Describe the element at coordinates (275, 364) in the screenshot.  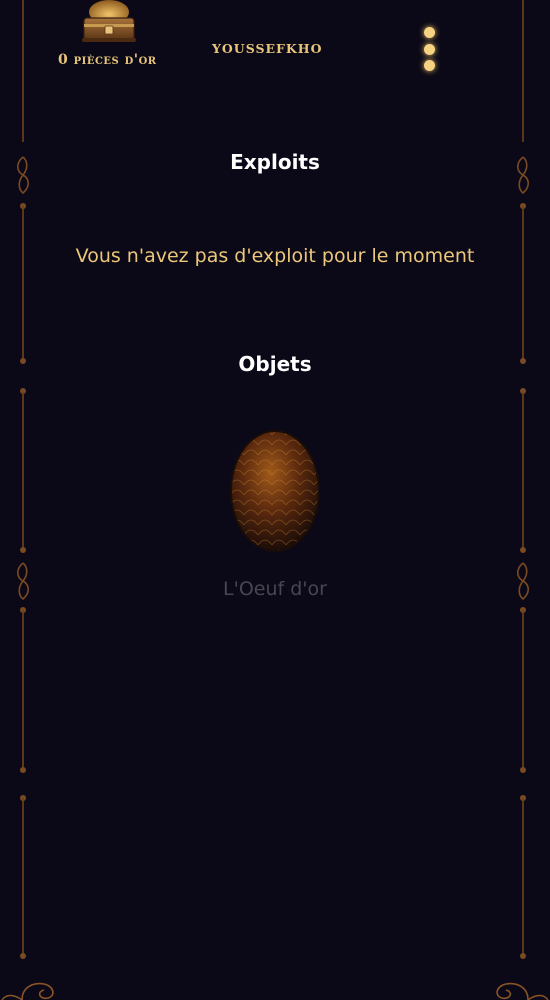
I see `objets-title: Objets` at that location.